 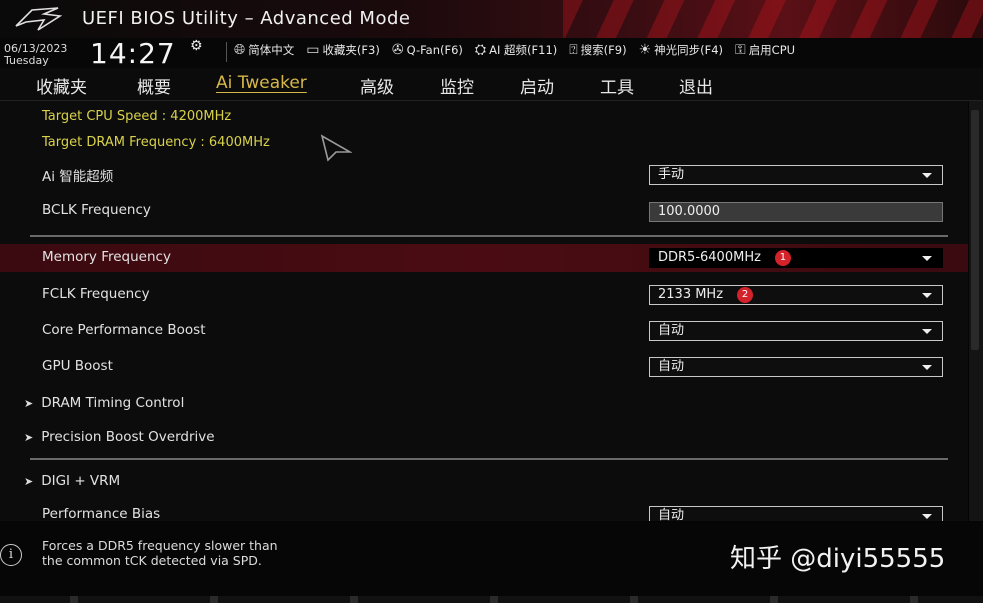 I want to click on submenu-precision-boost-overdrive: ➤ Precision Boost Overdrive, so click(x=119, y=437).